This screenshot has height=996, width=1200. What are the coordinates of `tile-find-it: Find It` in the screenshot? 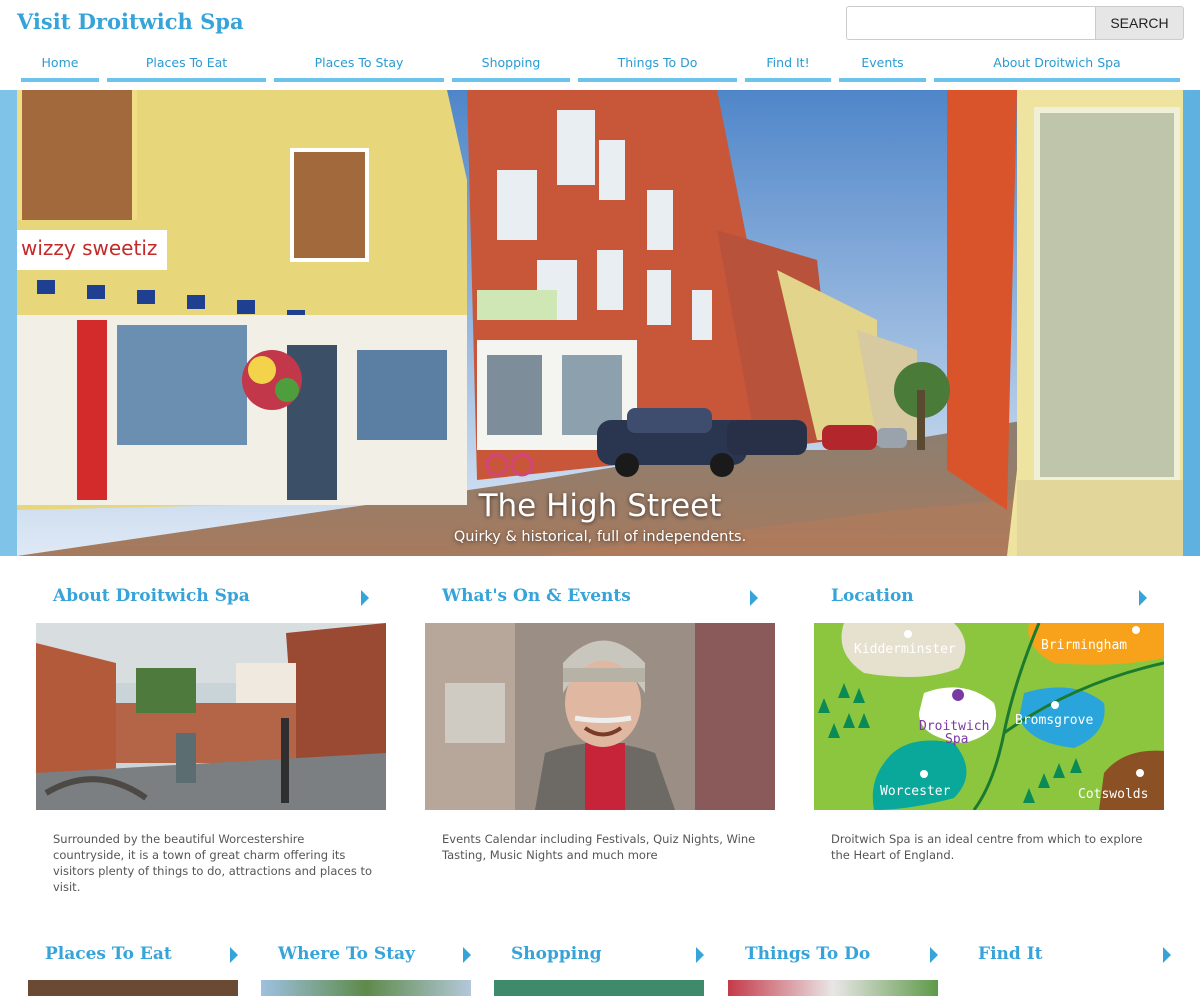 It's located at (1066, 956).